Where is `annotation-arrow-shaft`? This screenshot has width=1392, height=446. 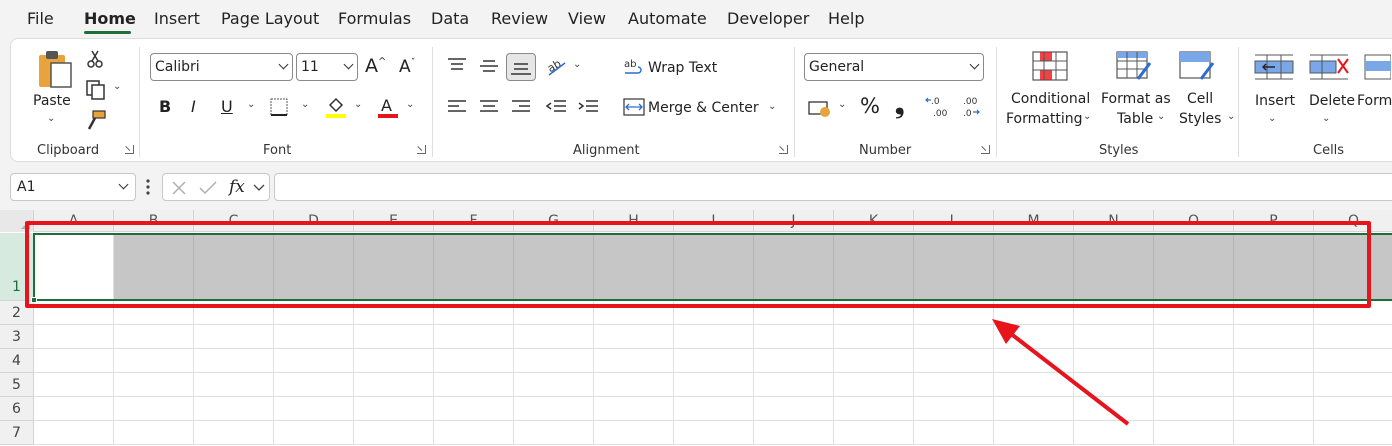
annotation-arrow-shaft is located at coordinates (1067, 377).